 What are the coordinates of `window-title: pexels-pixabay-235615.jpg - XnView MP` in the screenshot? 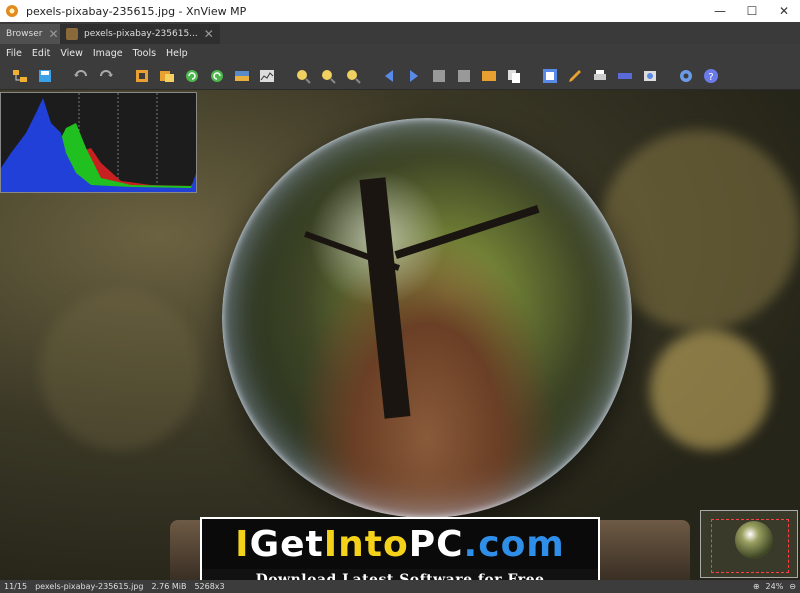 It's located at (136, 11).